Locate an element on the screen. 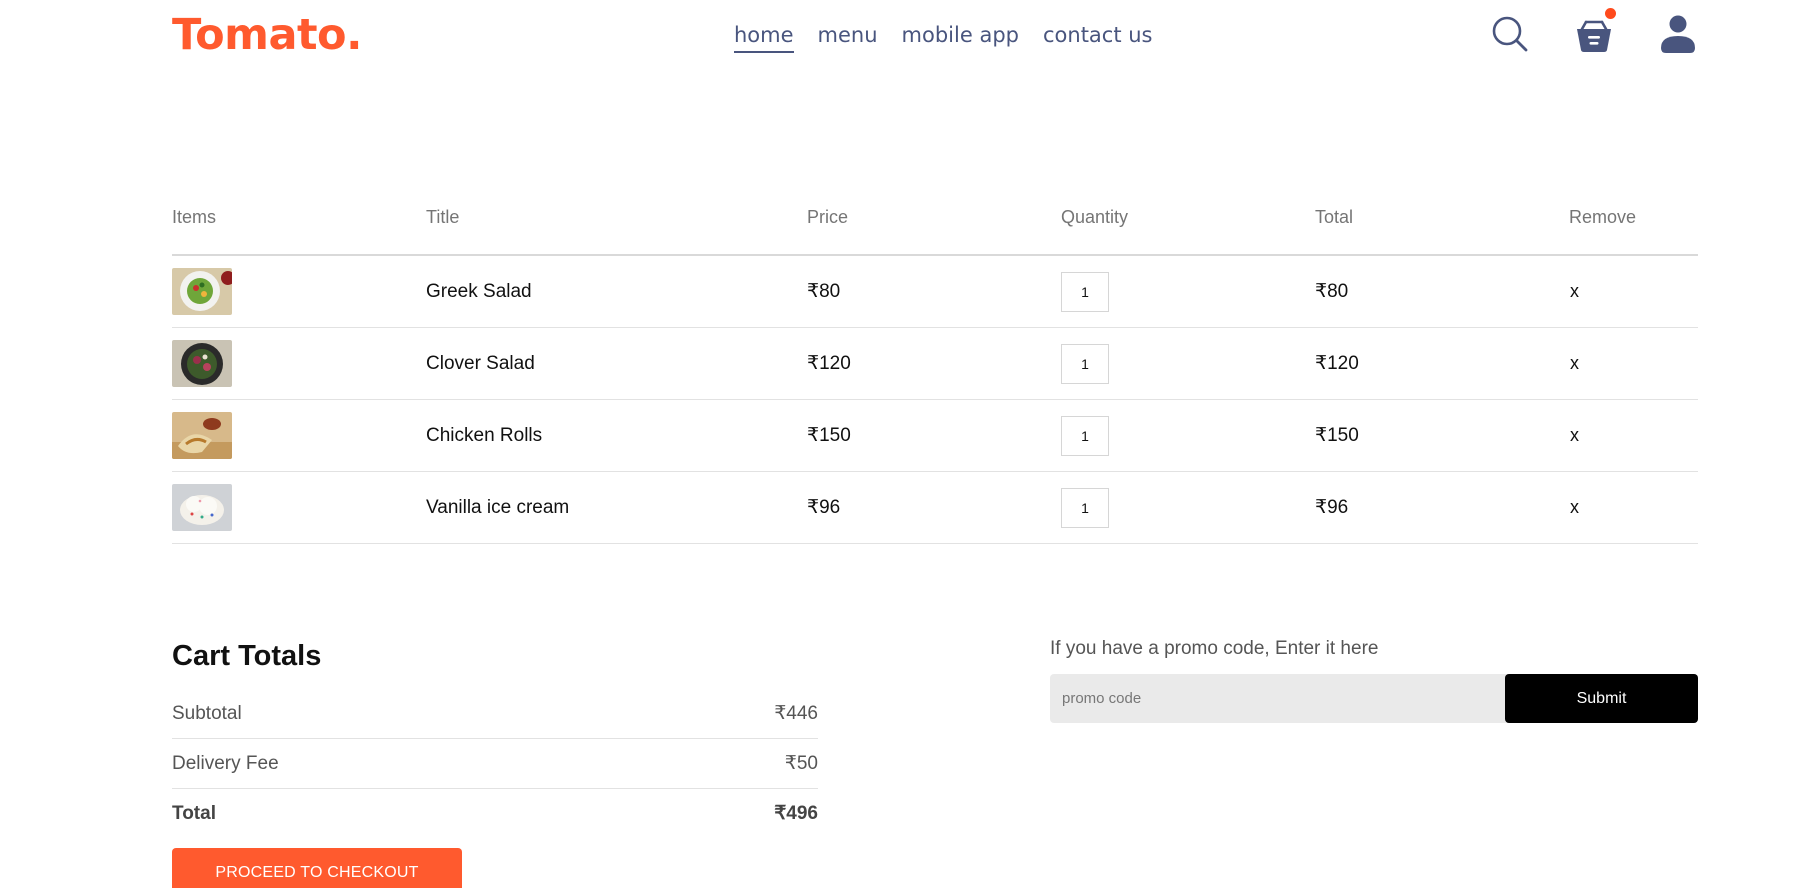  subtotal-value: ₹446 is located at coordinates (796, 713).